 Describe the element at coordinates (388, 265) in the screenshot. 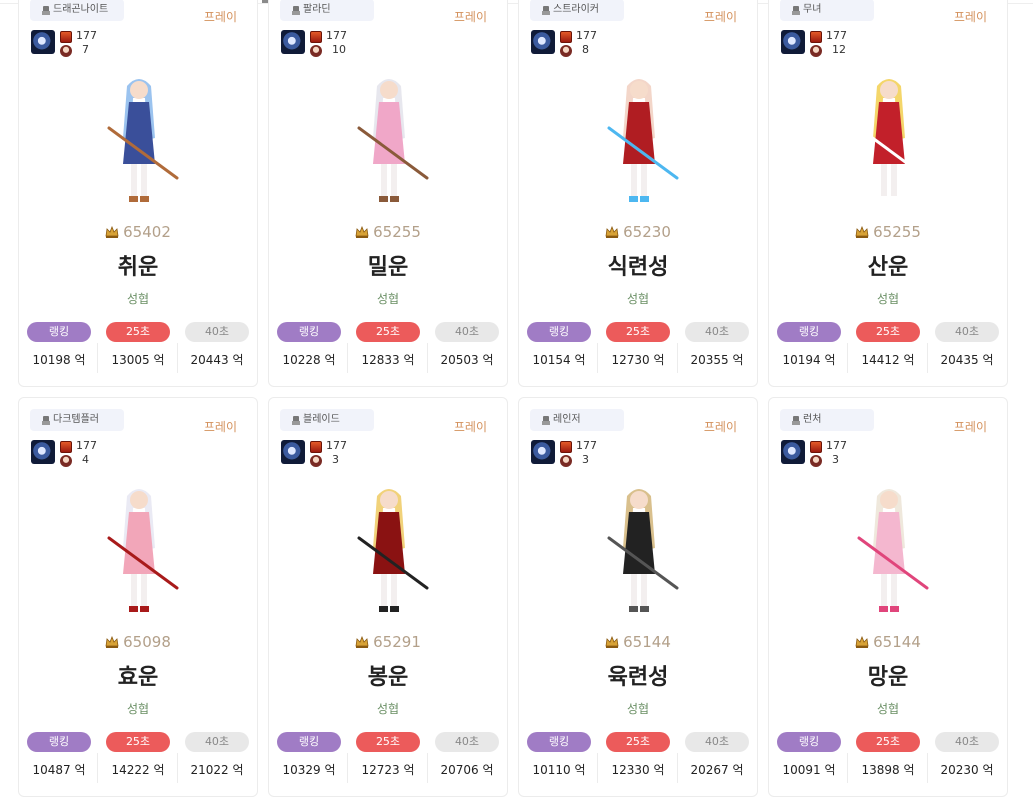

I see `character-name: 밀운` at that location.